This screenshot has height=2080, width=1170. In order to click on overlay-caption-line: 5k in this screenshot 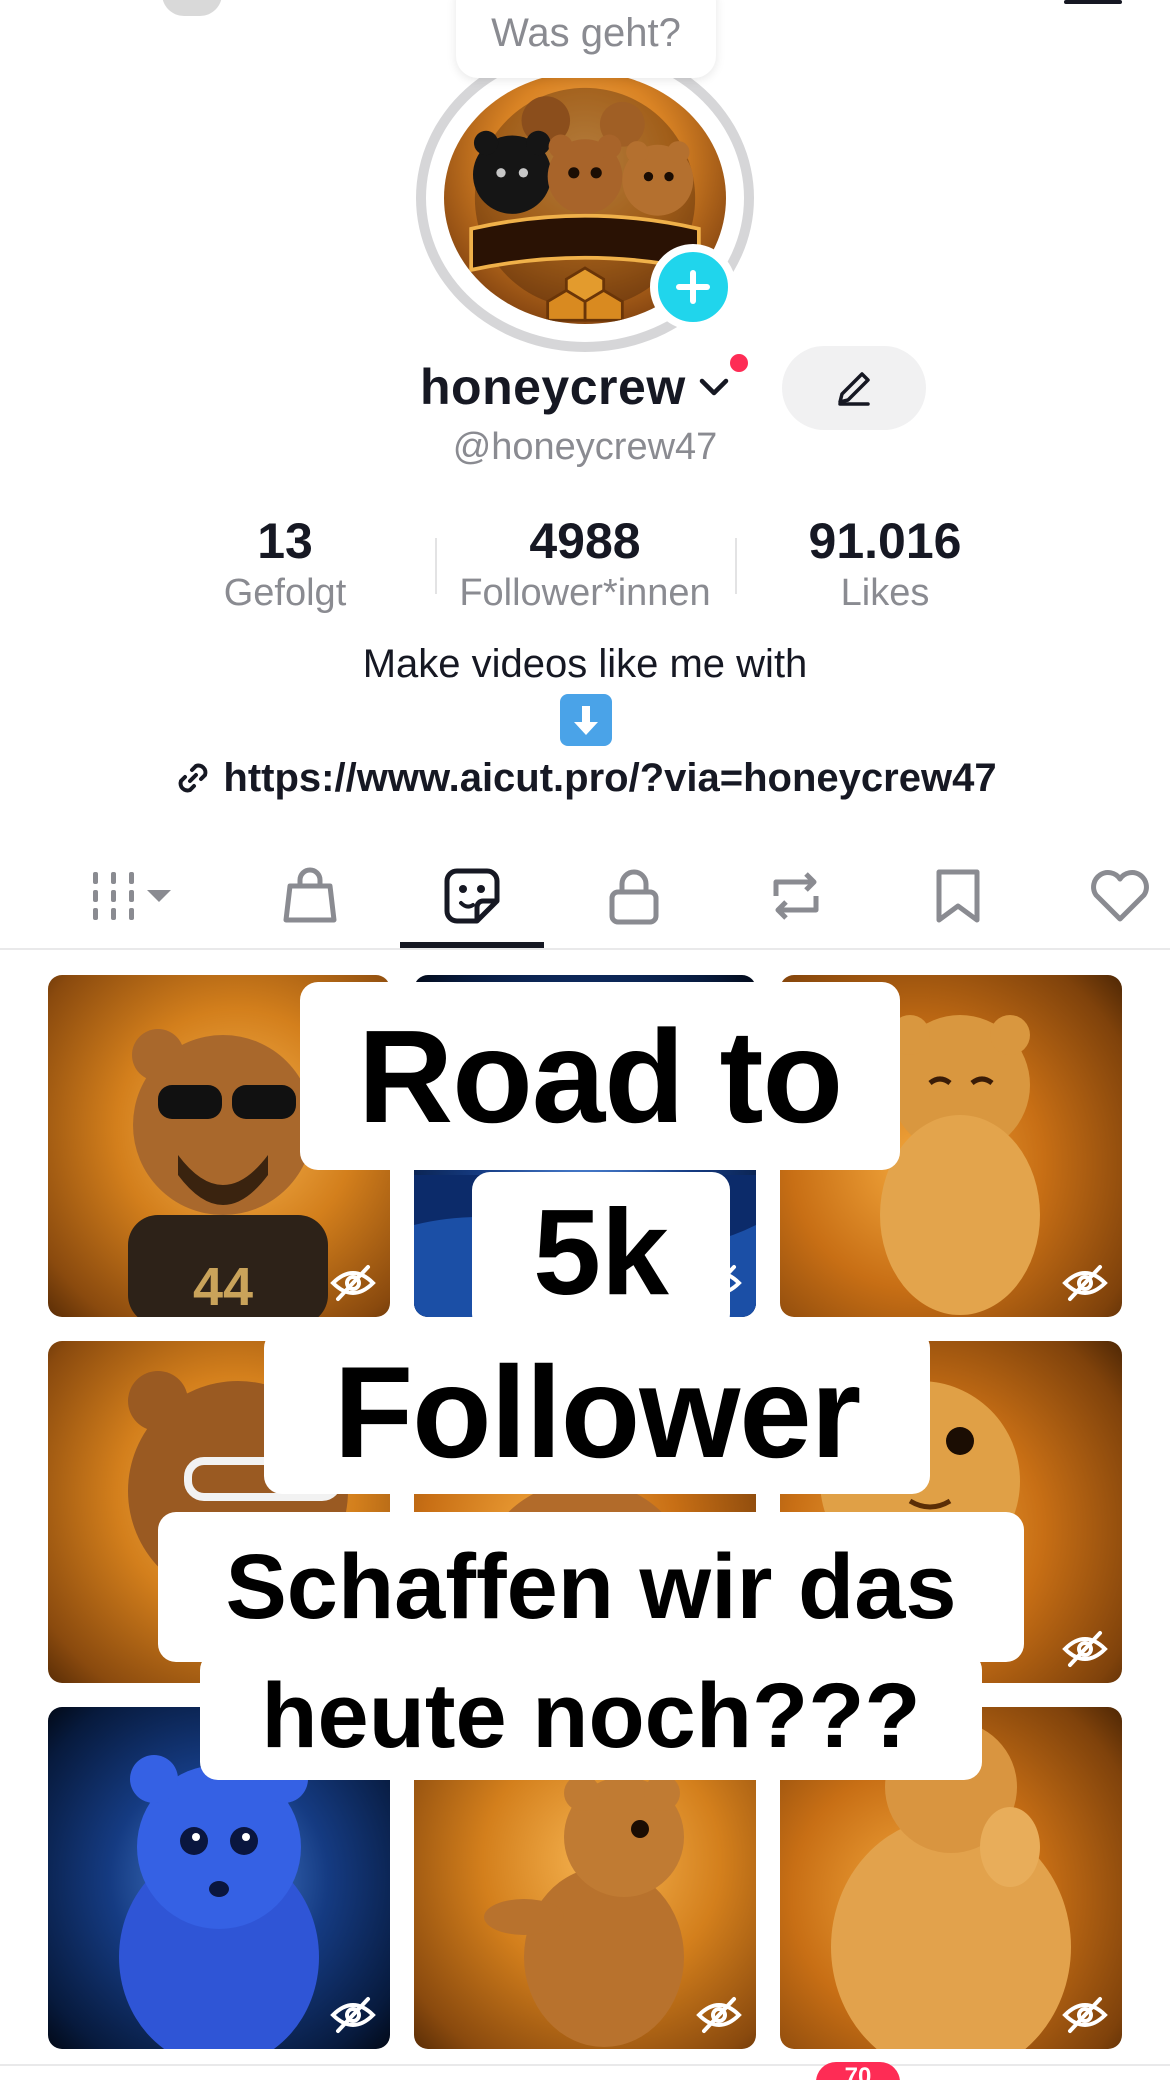, I will do `click(601, 1252)`.